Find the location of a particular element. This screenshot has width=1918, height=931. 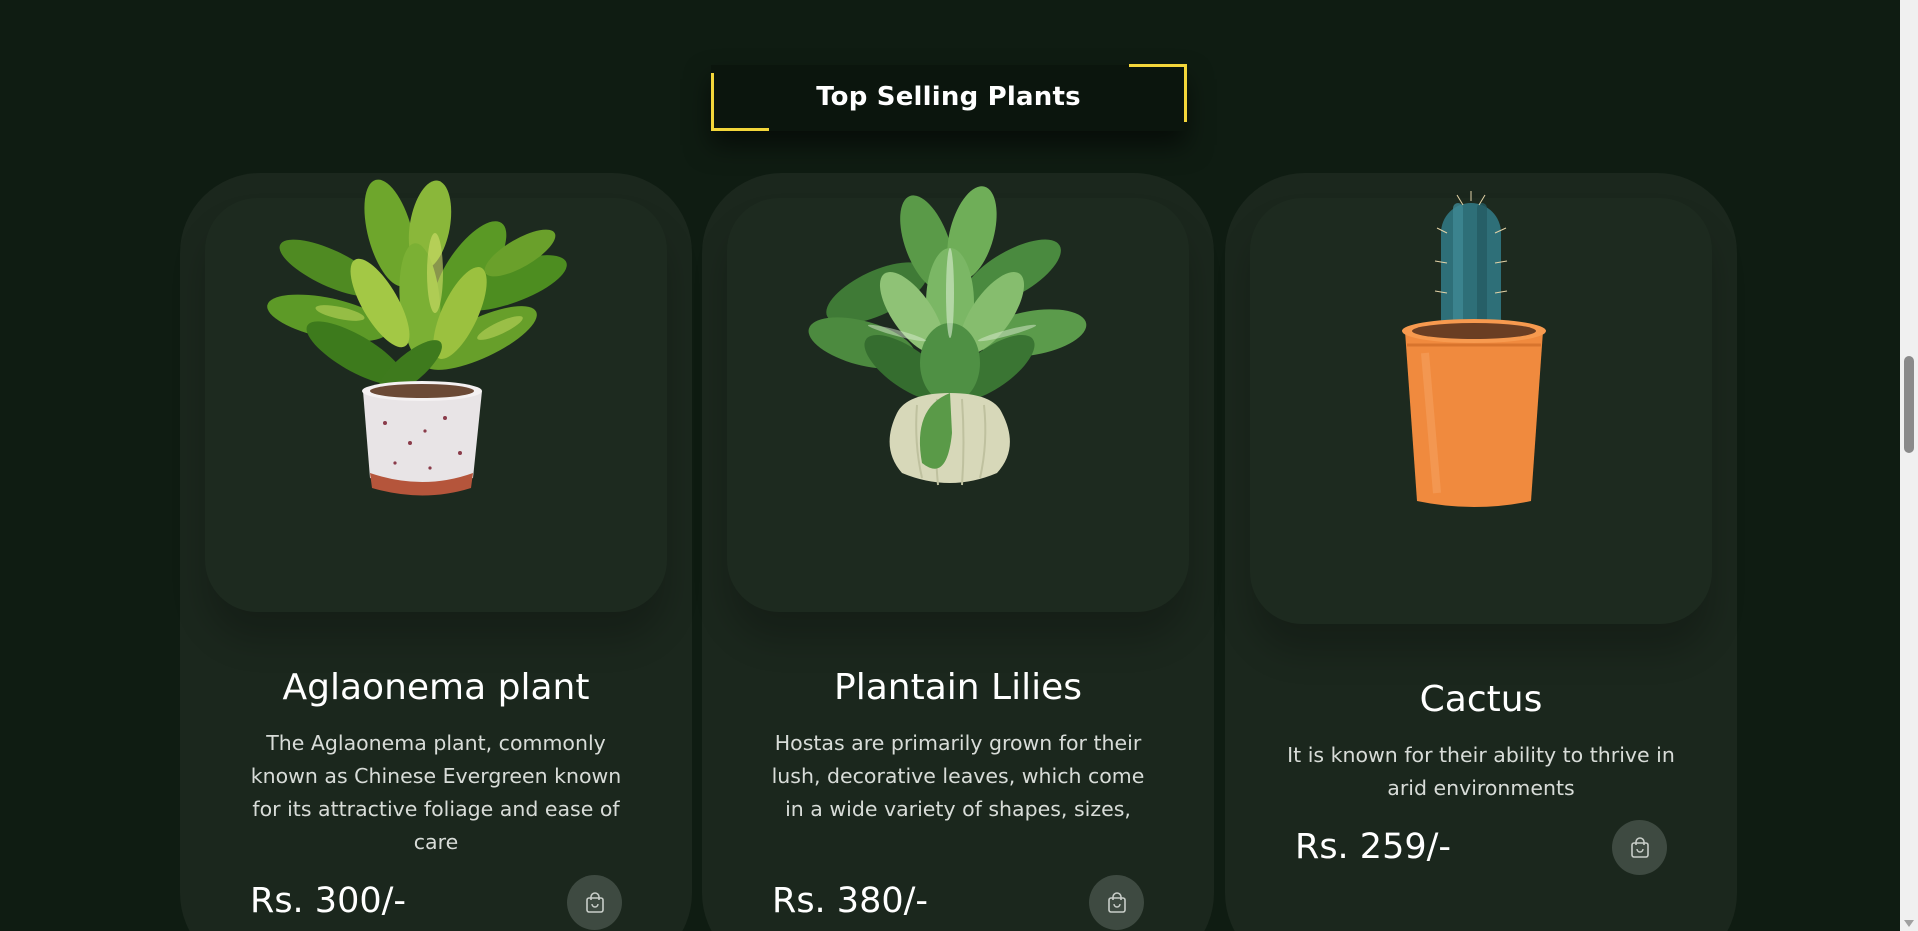

product-name: Cactus is located at coordinates (1481, 699).